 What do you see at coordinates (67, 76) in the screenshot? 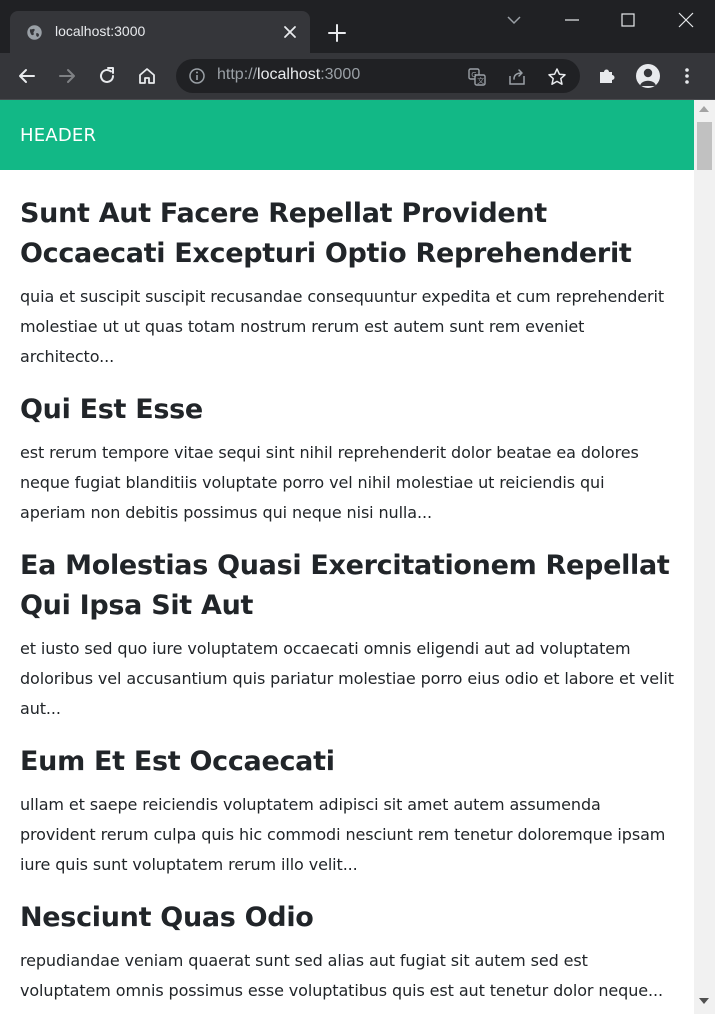
I see `arrow-right-icon` at bounding box center [67, 76].